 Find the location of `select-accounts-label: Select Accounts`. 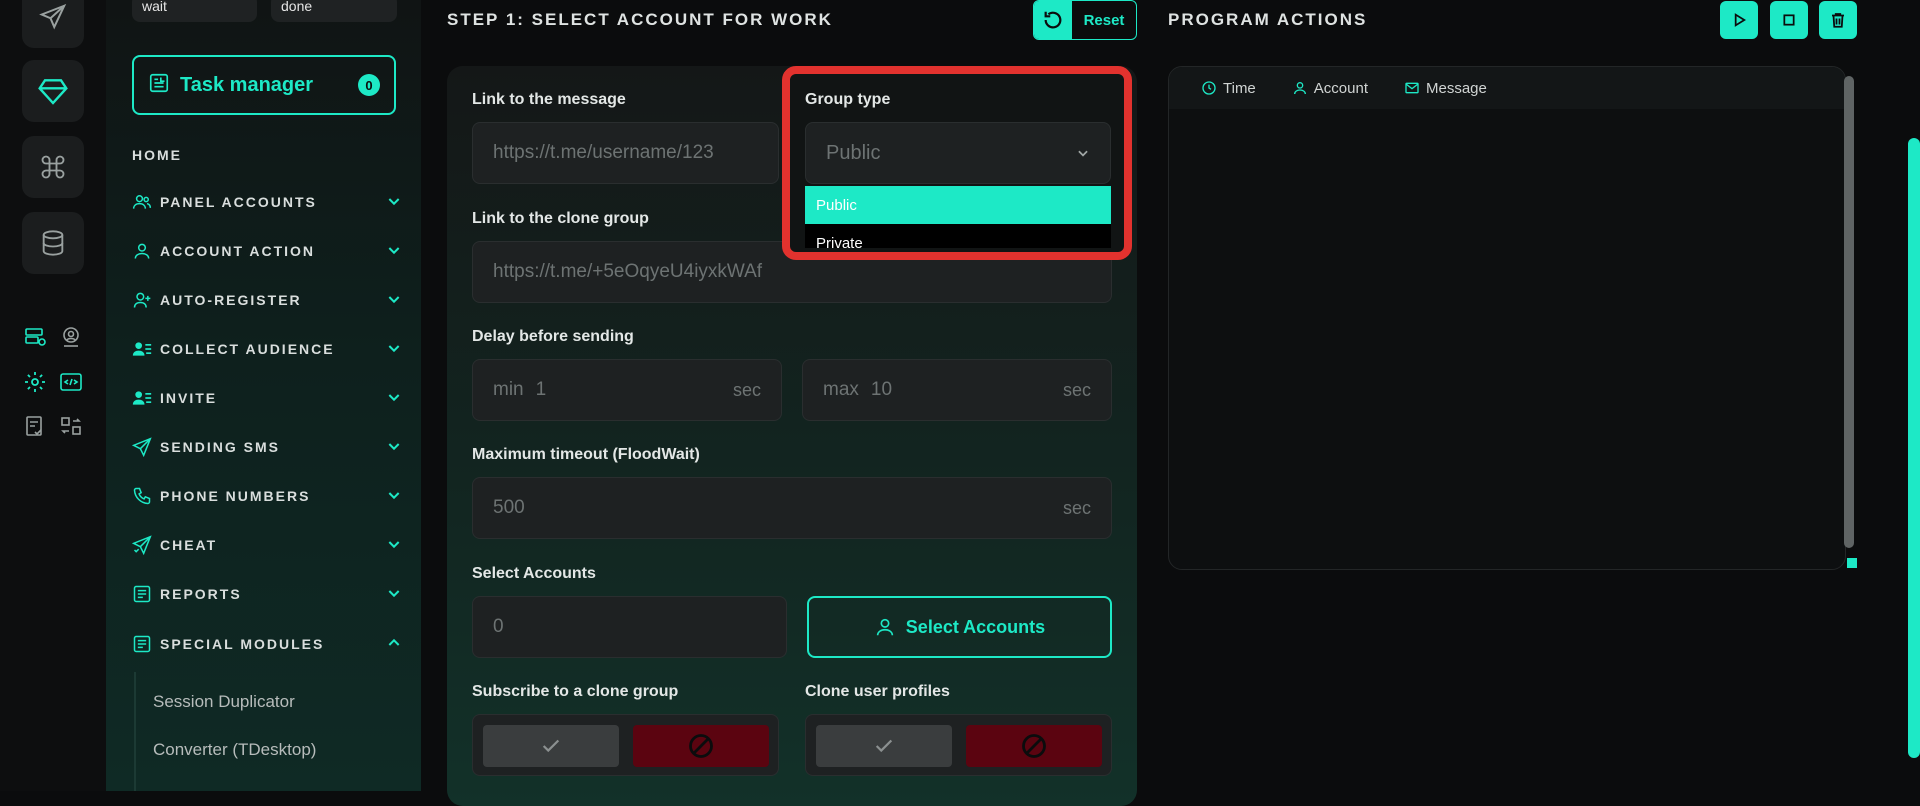

select-accounts-label: Select Accounts is located at coordinates (534, 573).